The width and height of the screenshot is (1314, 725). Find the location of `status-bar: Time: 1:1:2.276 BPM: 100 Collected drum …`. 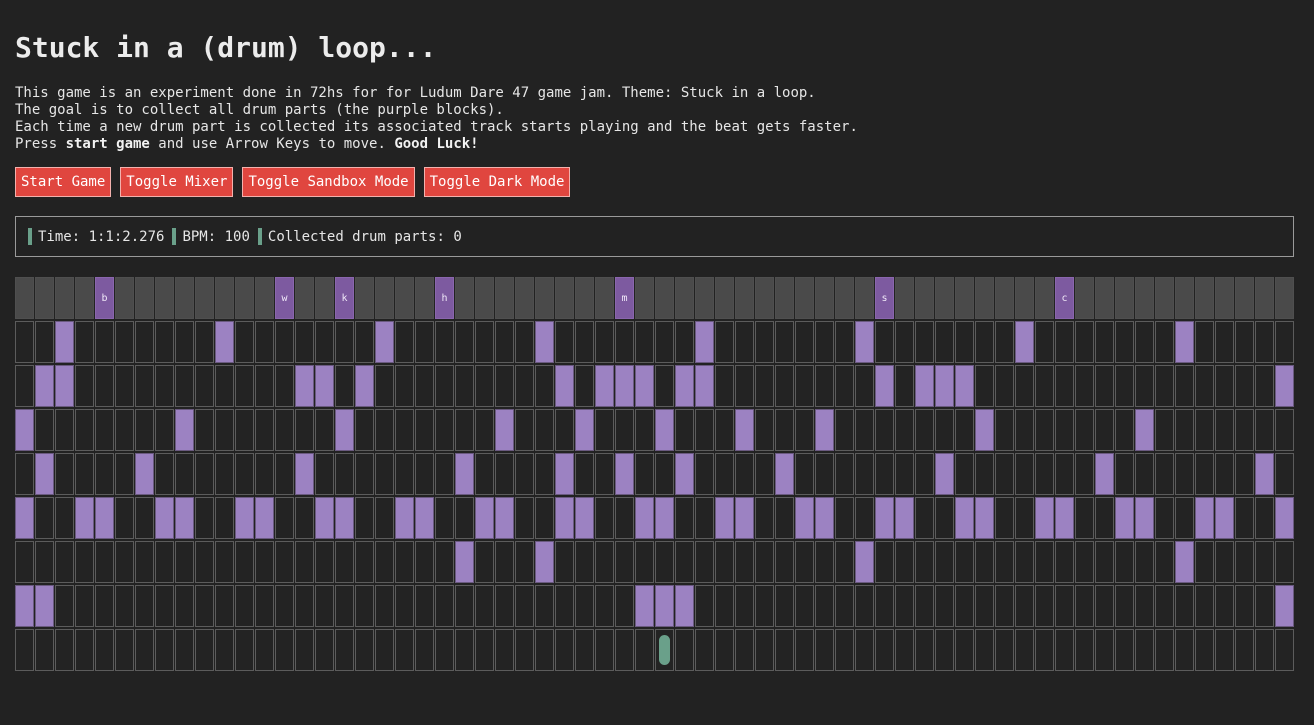

status-bar: Time: 1:1:2.276 BPM: 100 Collected drum … is located at coordinates (654, 236).